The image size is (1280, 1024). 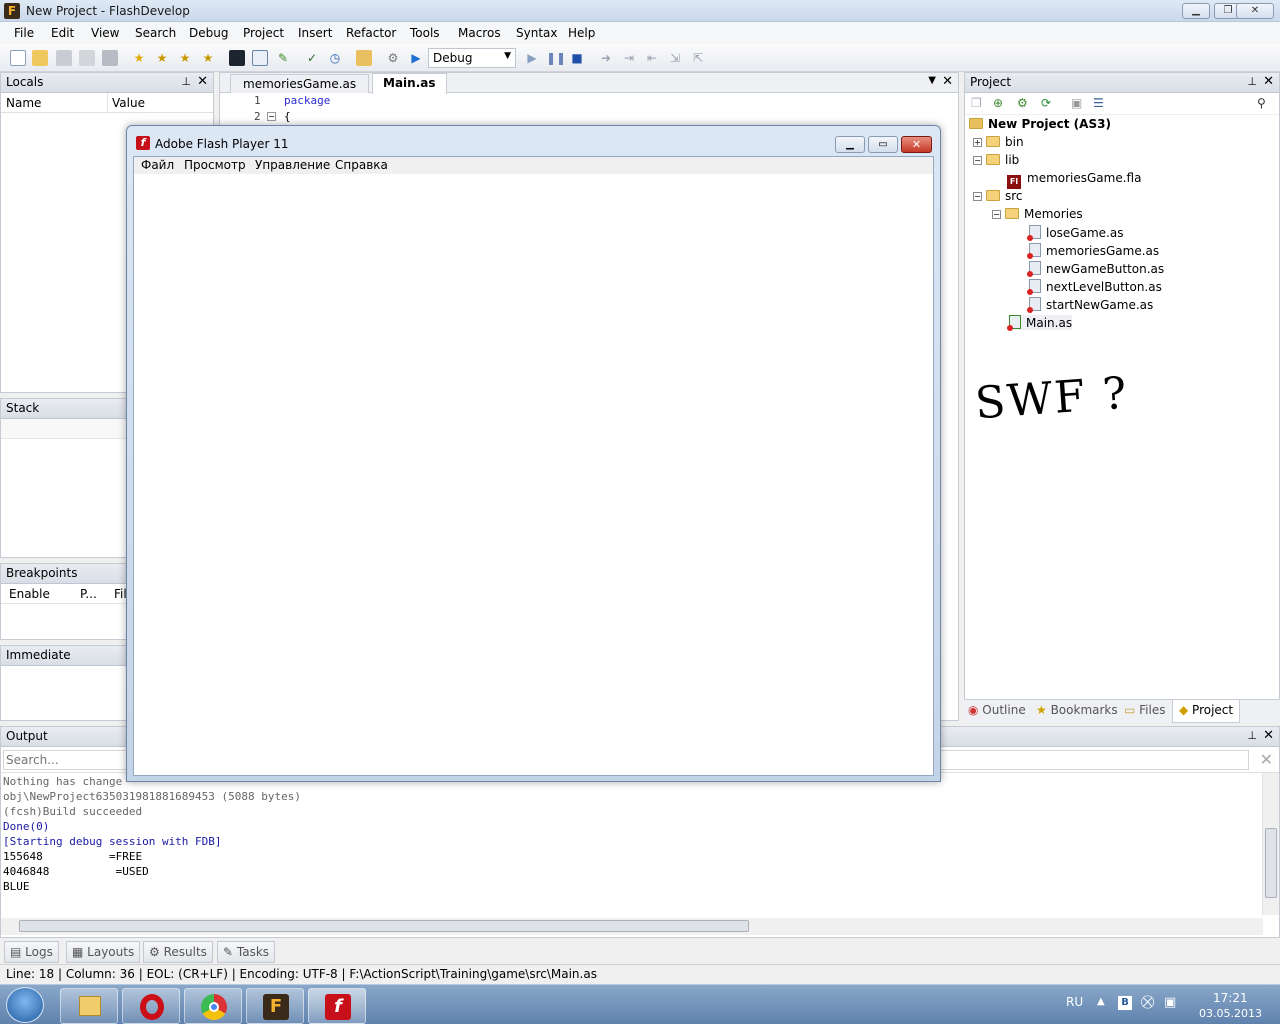 I want to click on package-icon, so click(x=364, y=58).